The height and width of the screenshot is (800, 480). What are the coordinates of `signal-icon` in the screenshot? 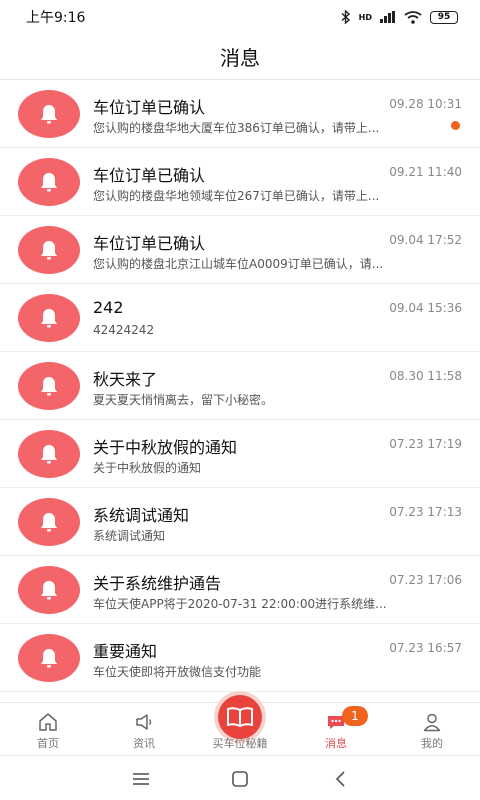 It's located at (387, 17).